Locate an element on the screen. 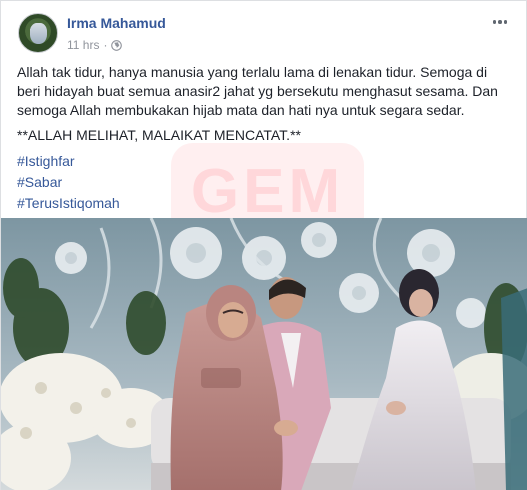 Image resolution: width=527 pixels, height=490 pixels. post-meta: 11 hrs · is located at coordinates (95, 45).